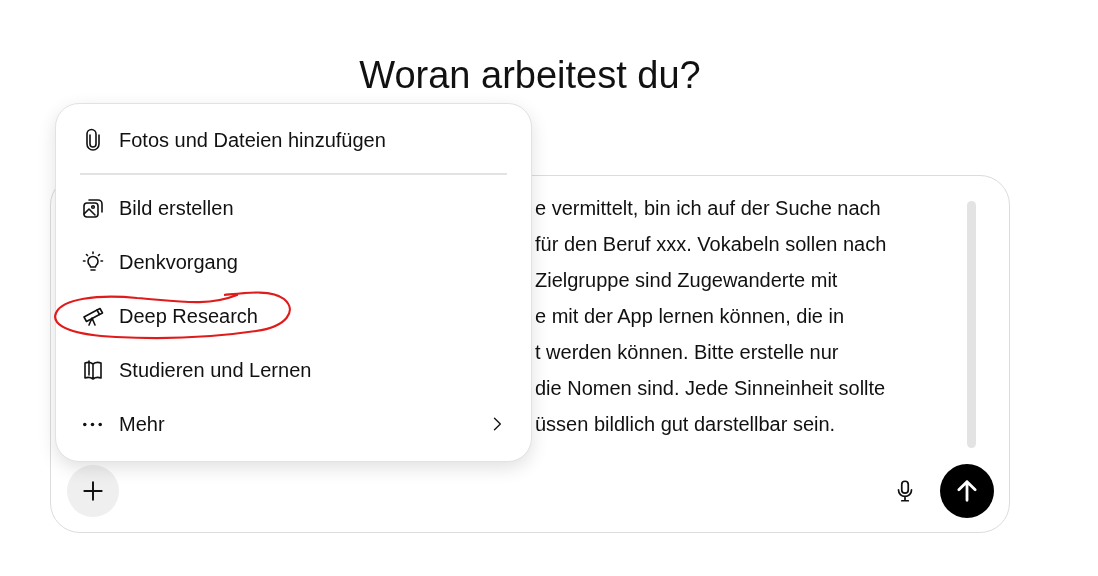 Image resolution: width=1098 pixels, height=576 pixels. I want to click on scrollbar, so click(971, 324).